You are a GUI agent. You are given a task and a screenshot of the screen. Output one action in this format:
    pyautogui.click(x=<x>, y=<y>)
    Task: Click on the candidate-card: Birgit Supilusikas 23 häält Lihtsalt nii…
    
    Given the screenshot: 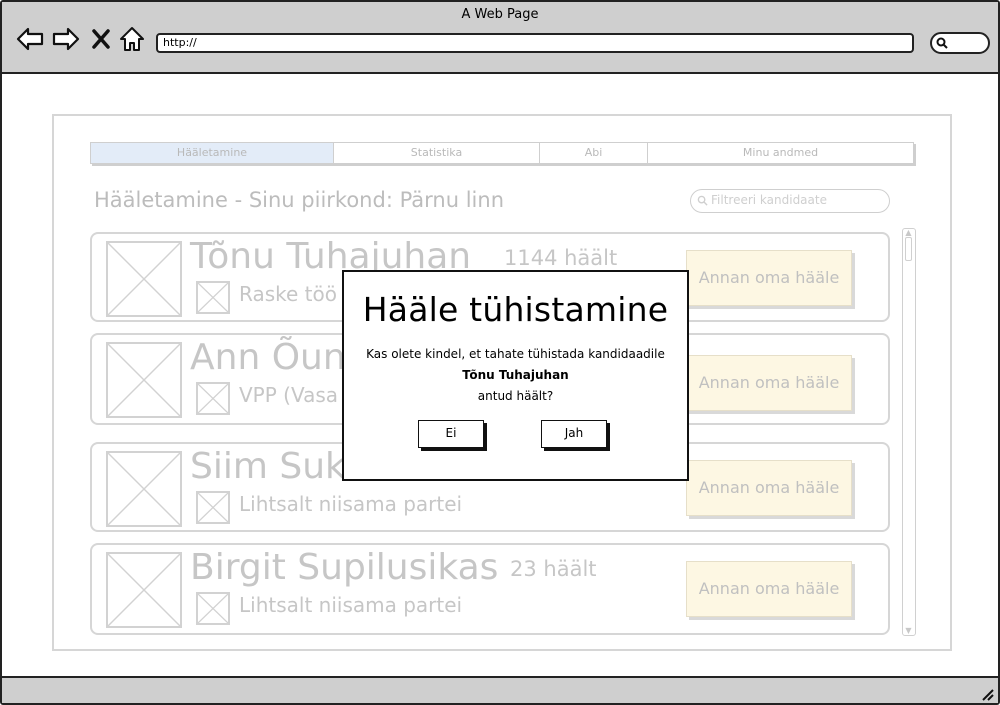 What is the action you would take?
    pyautogui.click(x=490, y=589)
    